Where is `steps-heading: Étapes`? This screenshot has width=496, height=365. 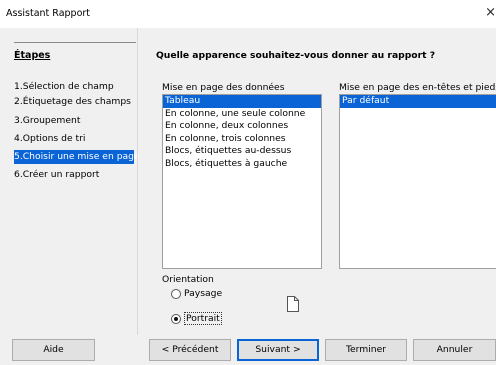 steps-heading: Étapes is located at coordinates (32, 55).